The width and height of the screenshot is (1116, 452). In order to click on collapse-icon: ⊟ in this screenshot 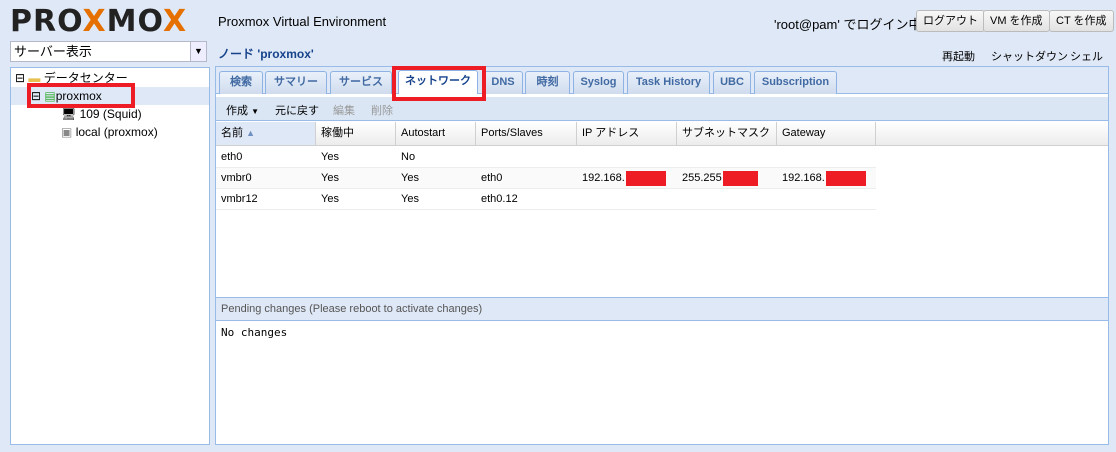, I will do `click(20, 78)`.